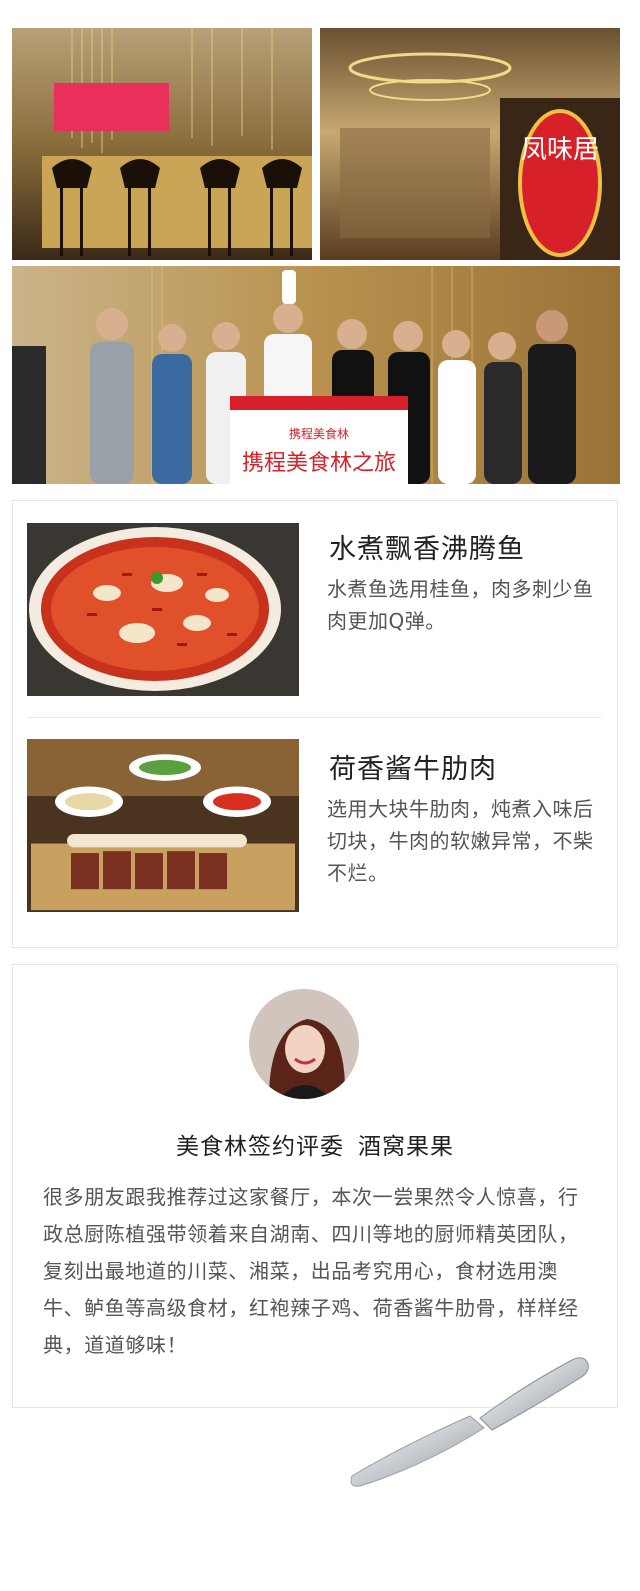 Image resolution: width=640 pixels, height=1591 pixels. What do you see at coordinates (460, 841) in the screenshot?
I see `dish-description: 选用大块牛肋肉，炖煮入味后切块，牛肉的软嫩异常，不柴不烂。` at bounding box center [460, 841].